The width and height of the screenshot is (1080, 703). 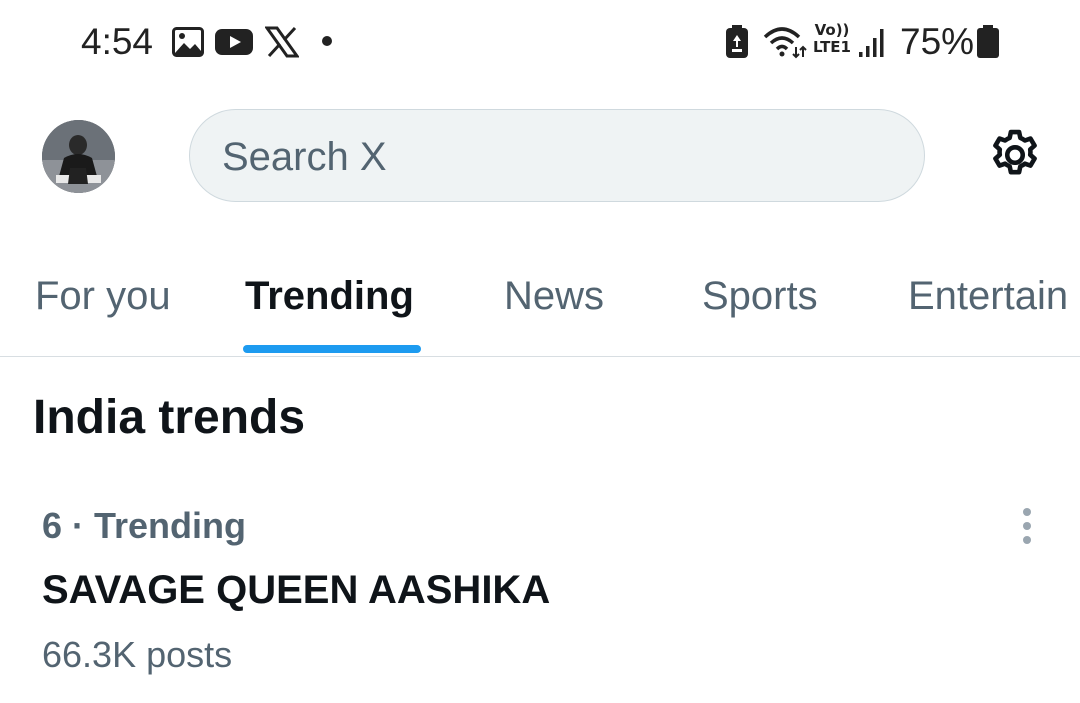 I want to click on volte-icon: Vo)) LTE1, so click(x=832, y=41).